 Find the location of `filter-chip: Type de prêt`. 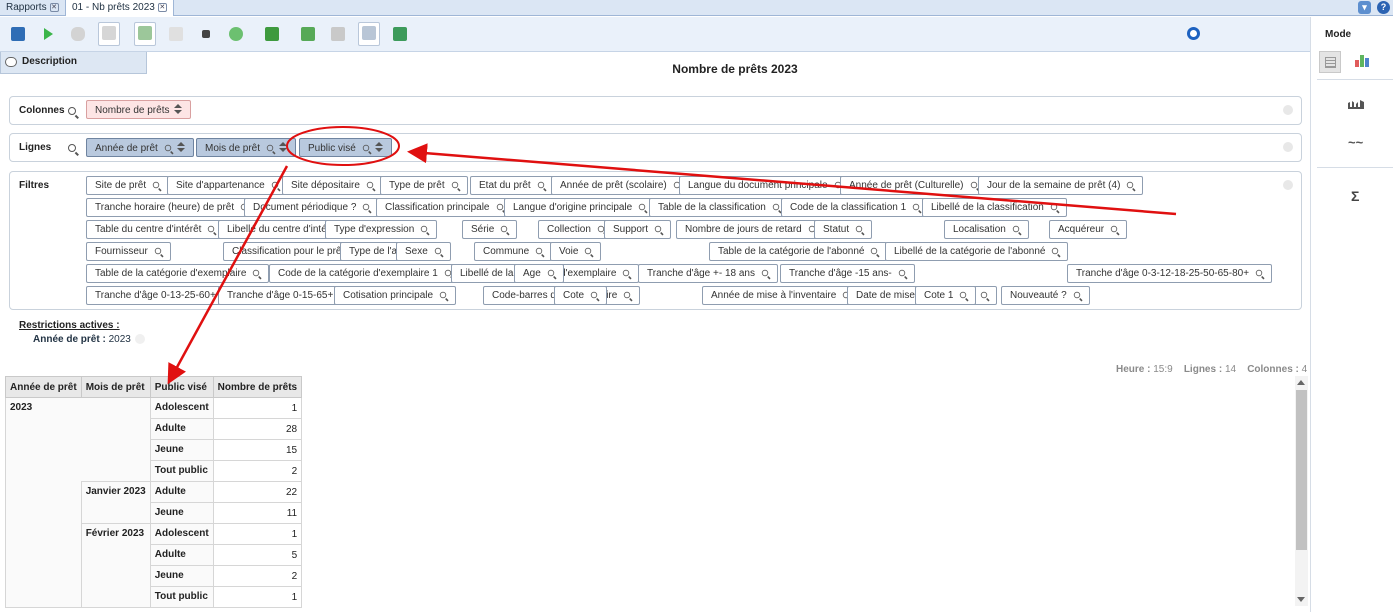

filter-chip: Type de prêt is located at coordinates (424, 185).